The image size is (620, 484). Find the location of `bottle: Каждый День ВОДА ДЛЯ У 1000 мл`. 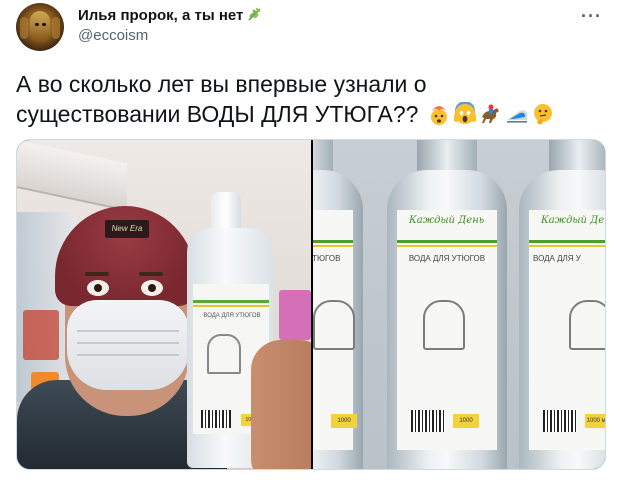

bottle: Каждый День ВОДА ДЛЯ У 1000 мл is located at coordinates (562, 304).